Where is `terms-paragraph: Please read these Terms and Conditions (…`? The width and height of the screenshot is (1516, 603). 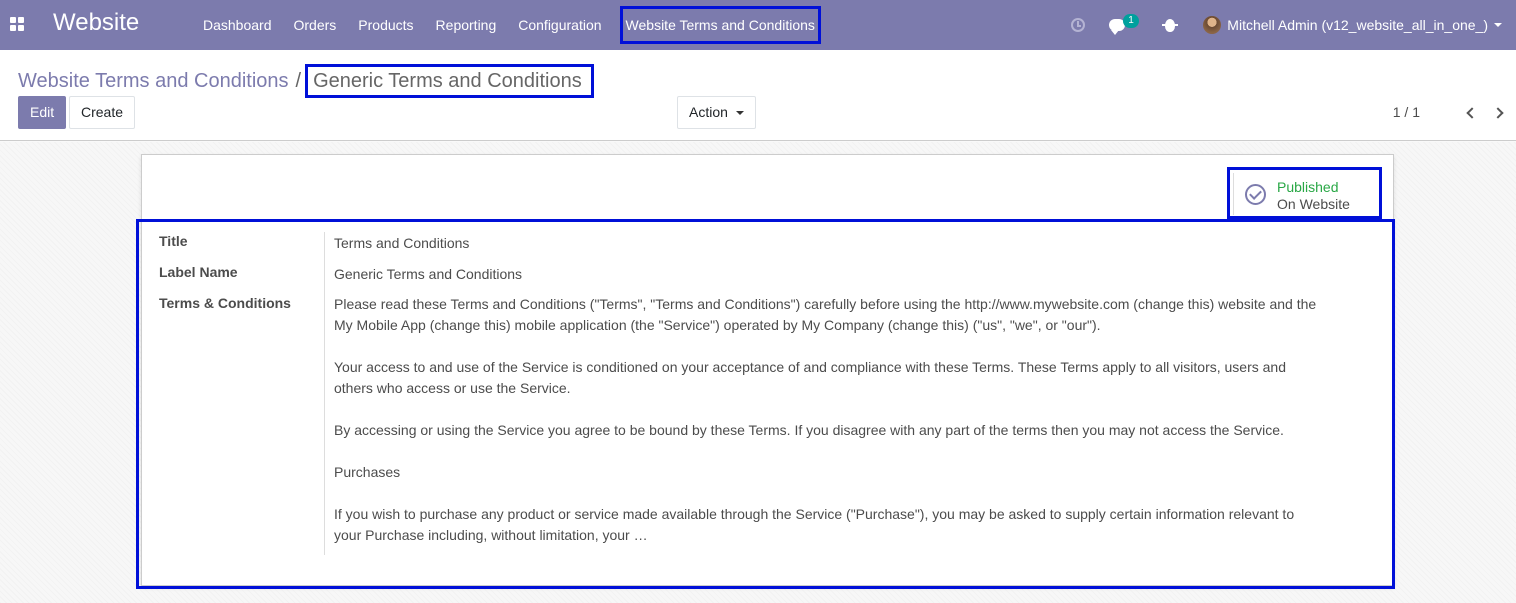
terms-paragraph: Please read these Terms and Conditions (… is located at coordinates (825, 314).